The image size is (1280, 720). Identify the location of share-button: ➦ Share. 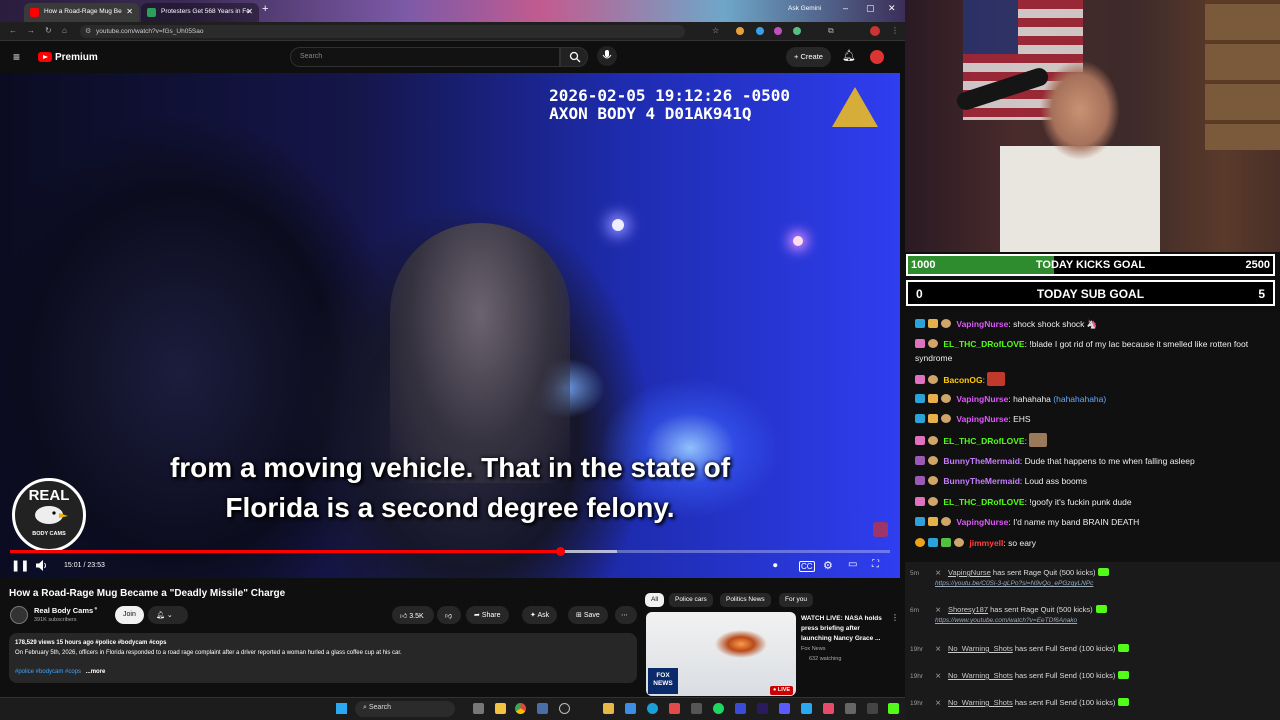
(487, 615).